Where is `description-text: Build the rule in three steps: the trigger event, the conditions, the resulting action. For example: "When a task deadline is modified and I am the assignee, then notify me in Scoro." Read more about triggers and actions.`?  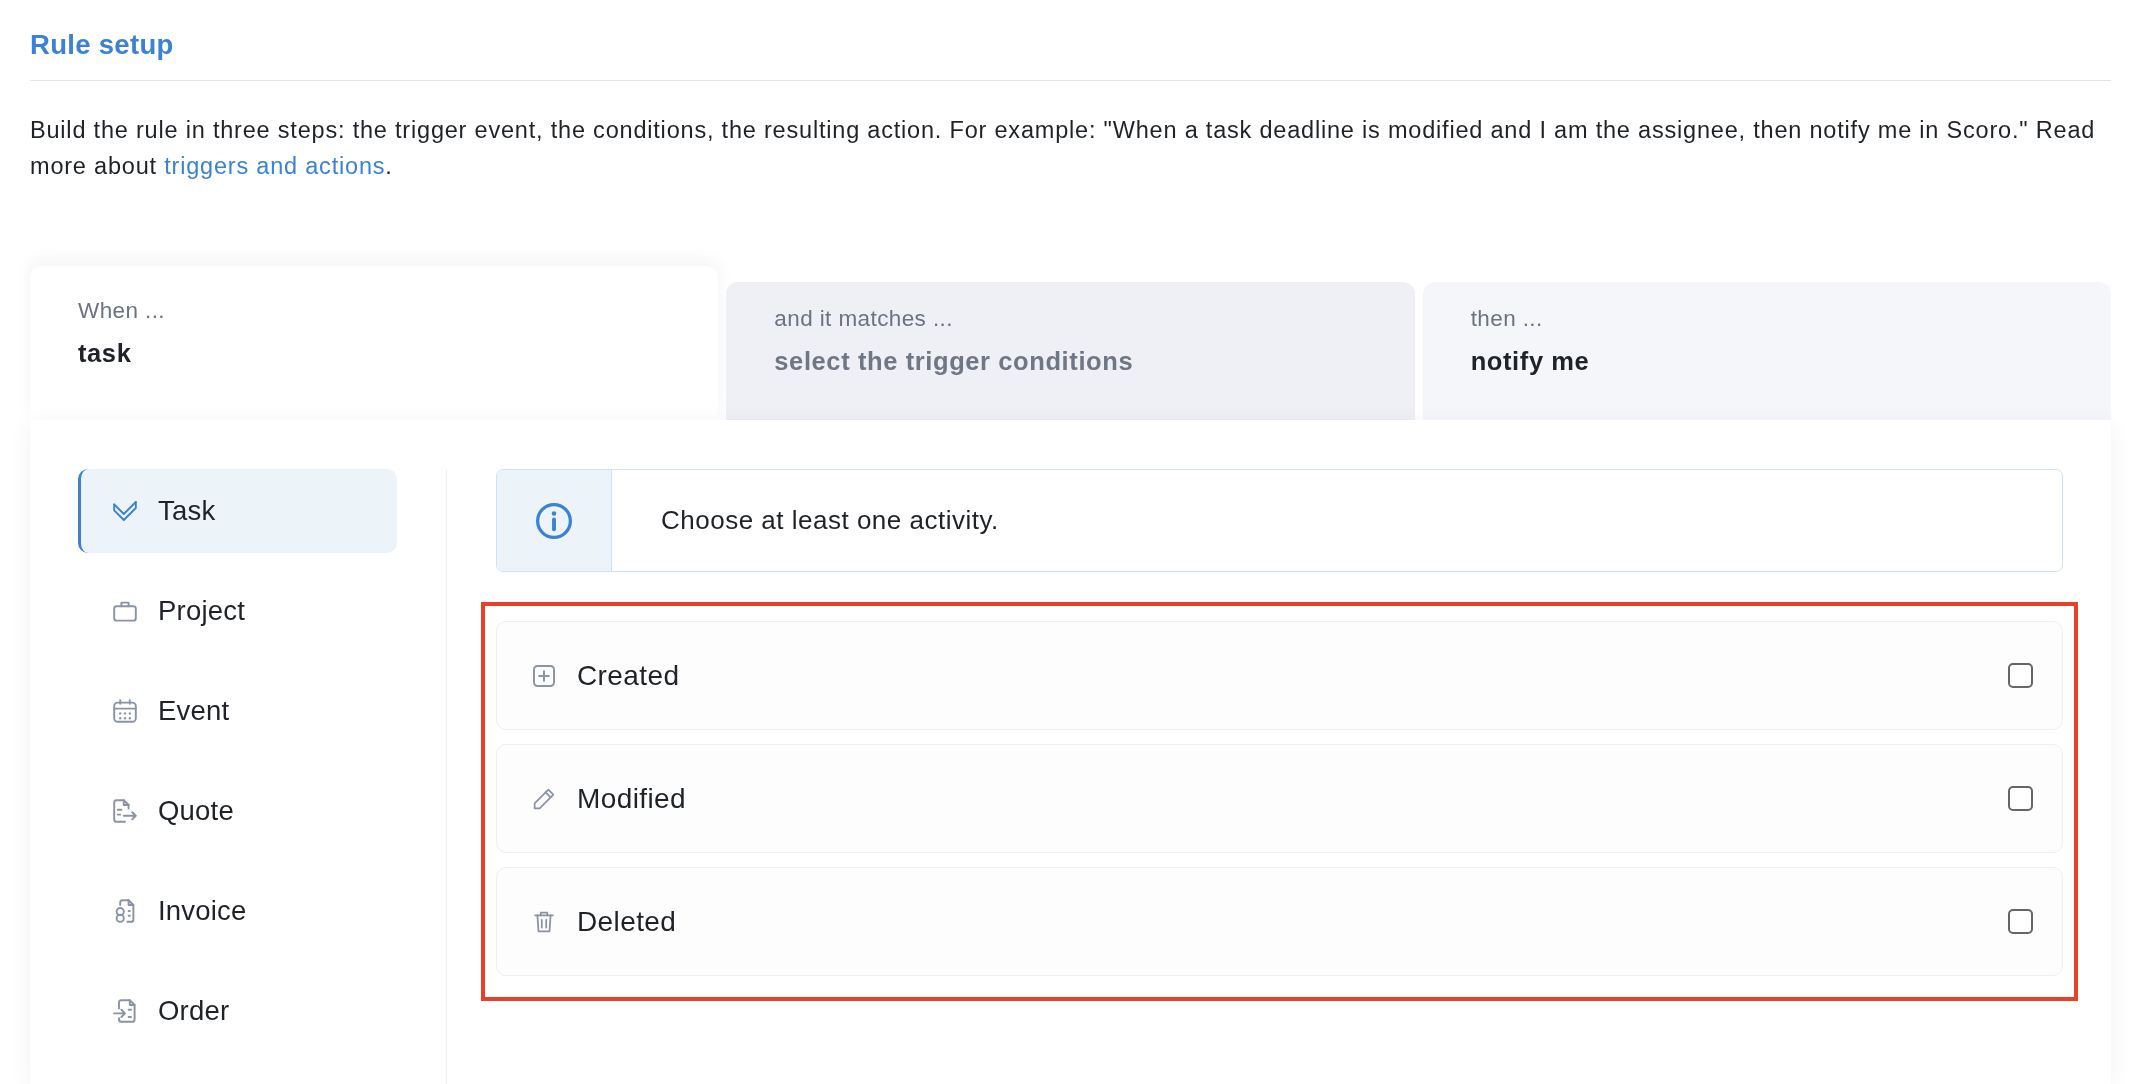
description-text: Build the rule in three steps: the trigger event, the conditions, the resulting action. For example: "When a task deadline is modified and I am the assignee, then notify me in Scoro." Read more about triggers and actions. is located at coordinates (1063, 148).